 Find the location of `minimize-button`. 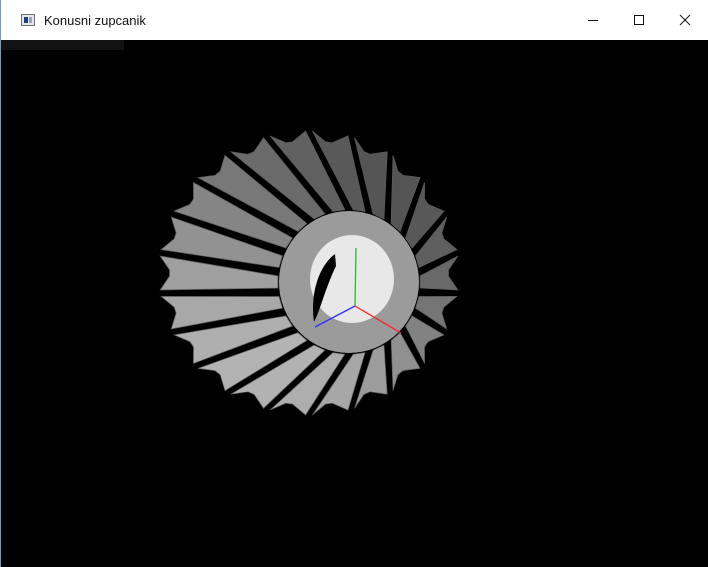

minimize-button is located at coordinates (593, 20).